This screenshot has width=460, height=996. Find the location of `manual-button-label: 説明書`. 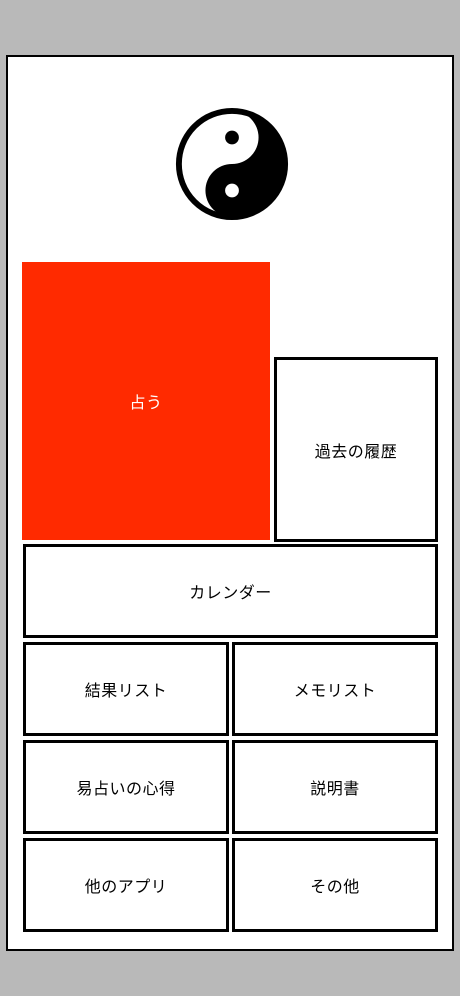

manual-button-label: 説明書 is located at coordinates (335, 788).